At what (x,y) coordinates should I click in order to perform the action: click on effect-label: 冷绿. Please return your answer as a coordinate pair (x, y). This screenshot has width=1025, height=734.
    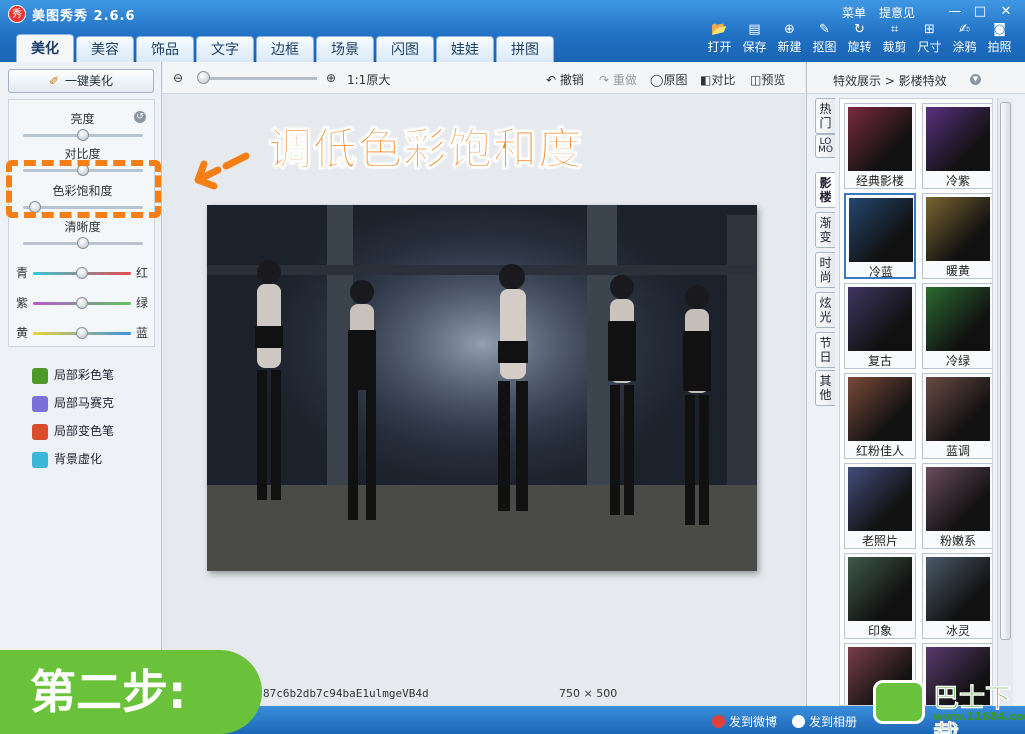
    Looking at the image, I should click on (957, 361).